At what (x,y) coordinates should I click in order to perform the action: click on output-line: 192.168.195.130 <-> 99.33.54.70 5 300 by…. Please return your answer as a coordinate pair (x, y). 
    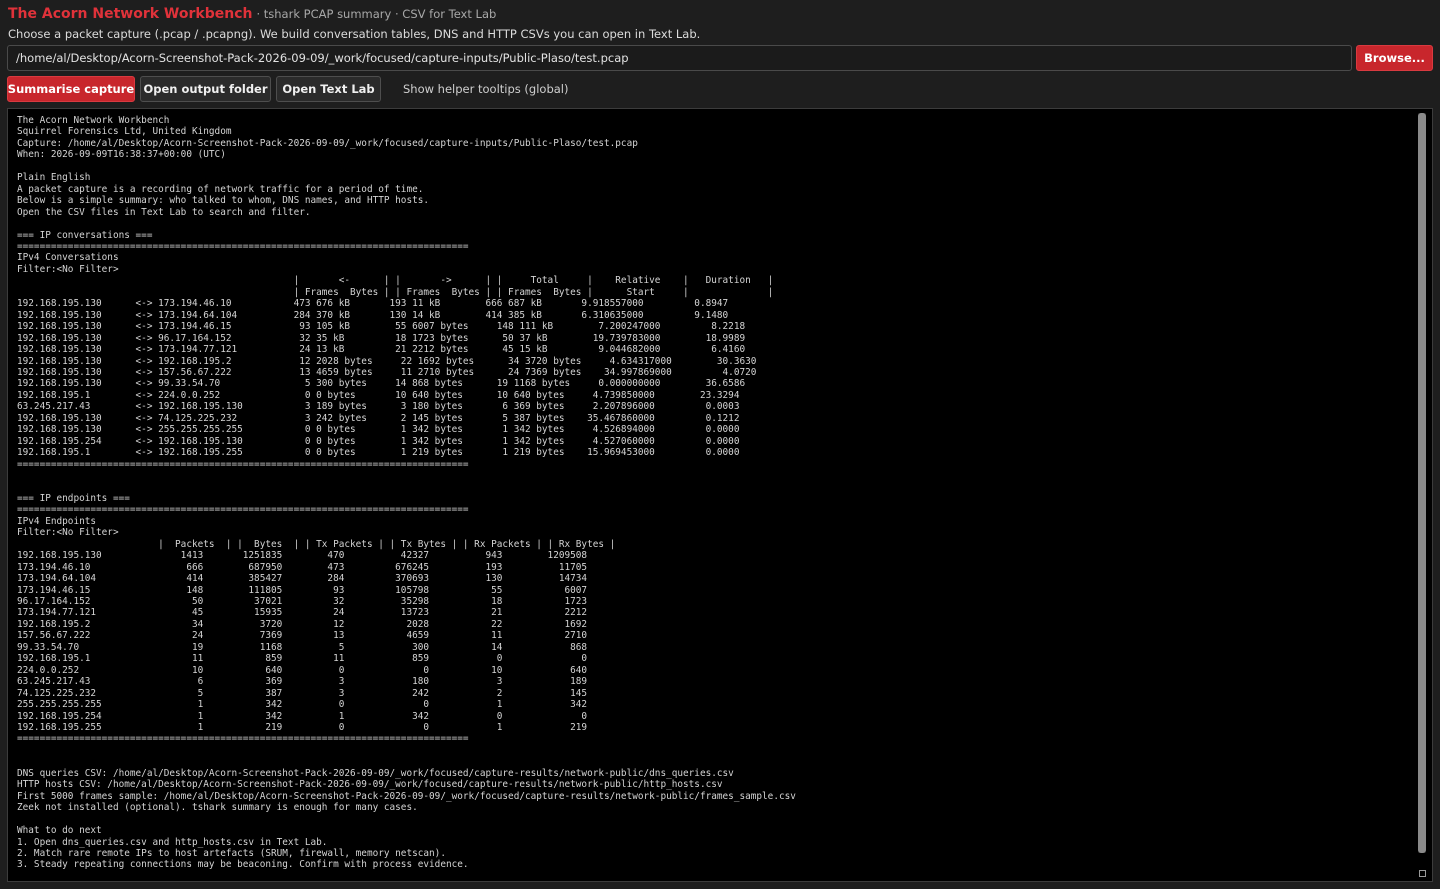
    Looking at the image, I should click on (381, 384).